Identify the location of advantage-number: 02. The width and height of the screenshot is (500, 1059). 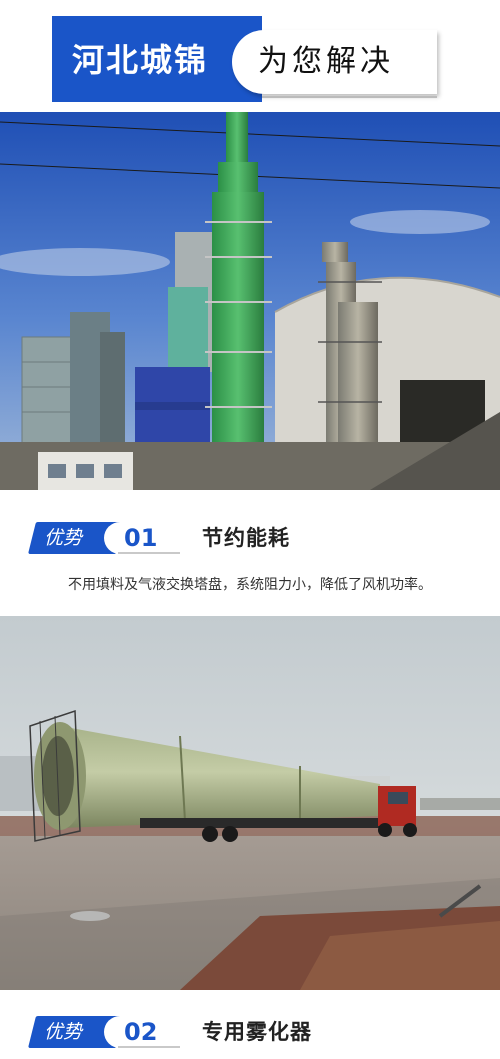
(141, 1032).